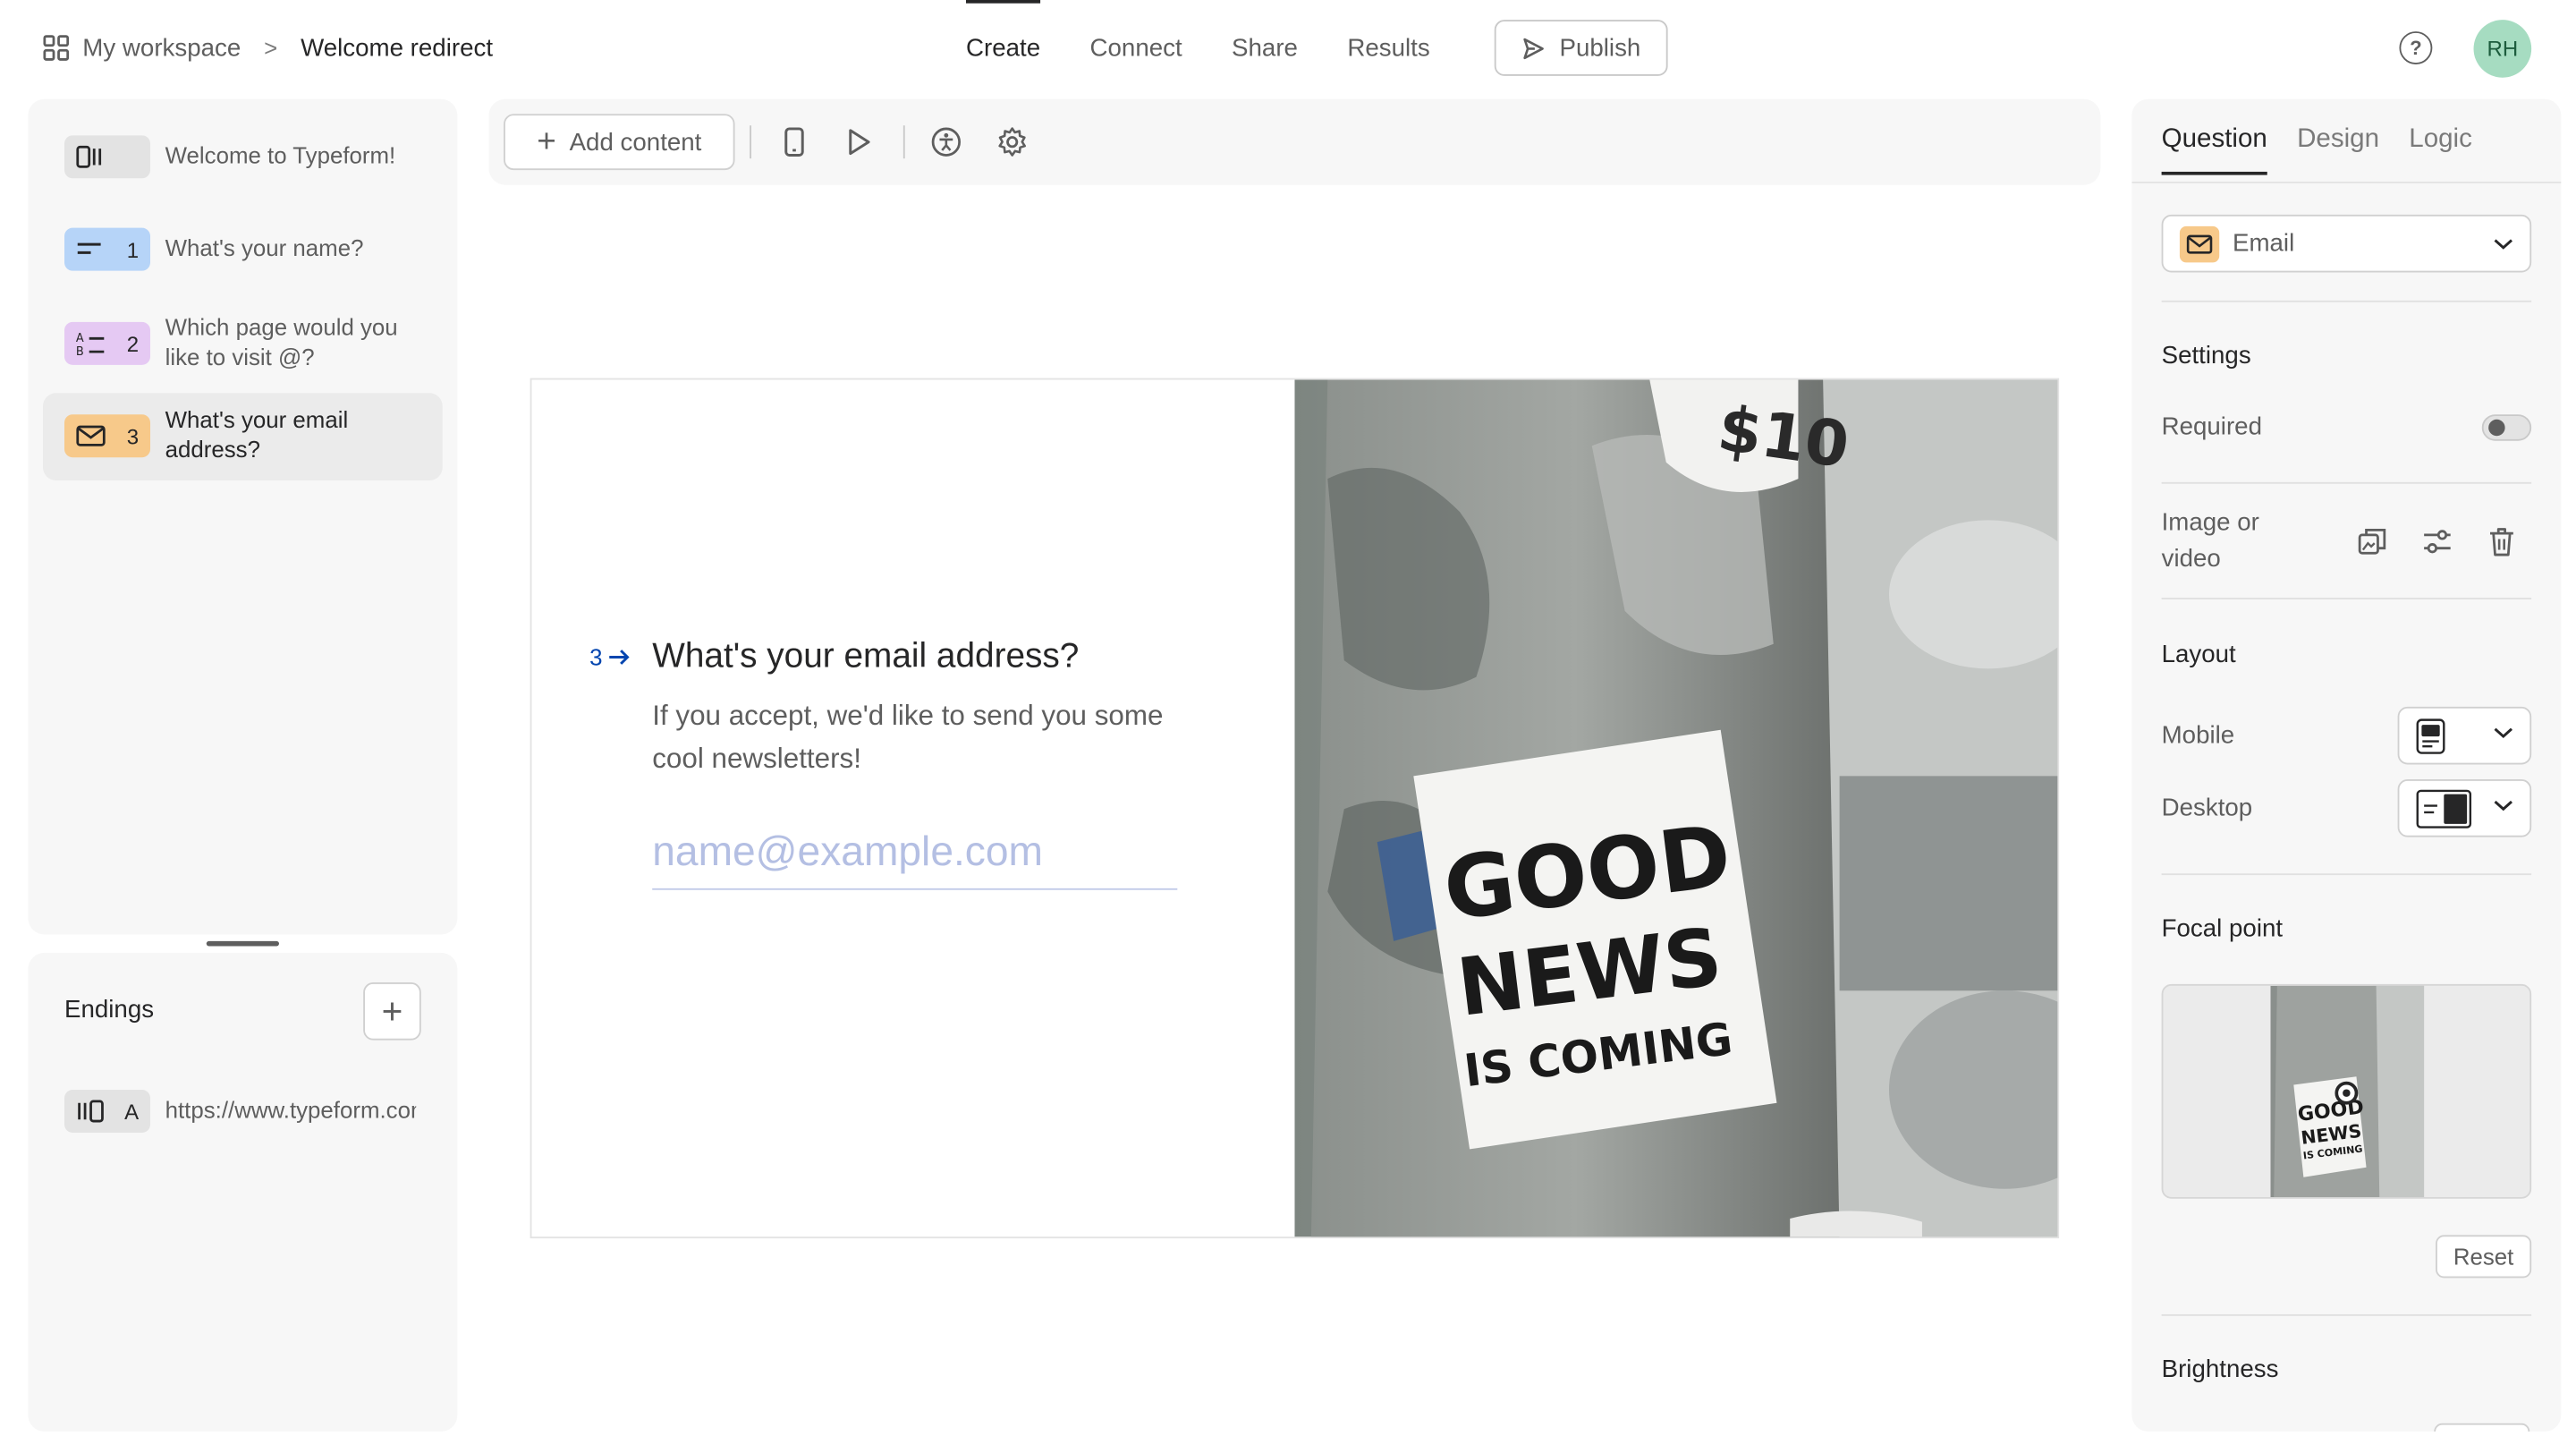 The image size is (2576, 1453). What do you see at coordinates (1534, 48) in the screenshot?
I see `send-icon` at bounding box center [1534, 48].